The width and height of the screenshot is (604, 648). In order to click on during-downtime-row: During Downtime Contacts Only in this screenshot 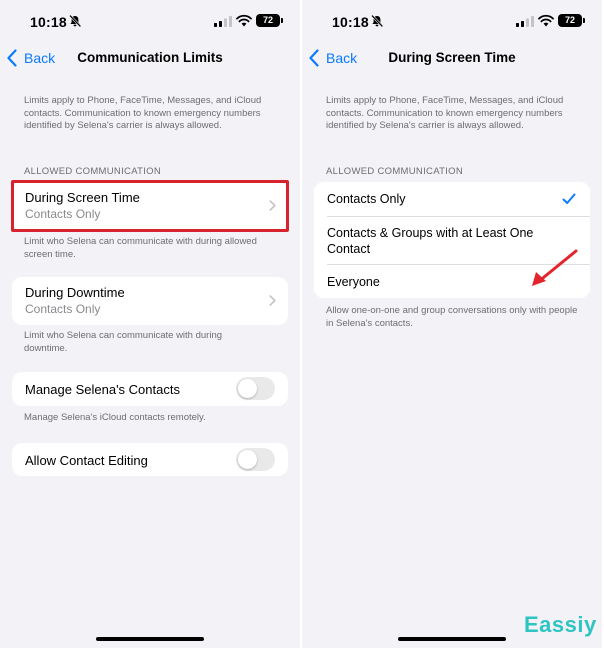, I will do `click(150, 301)`.